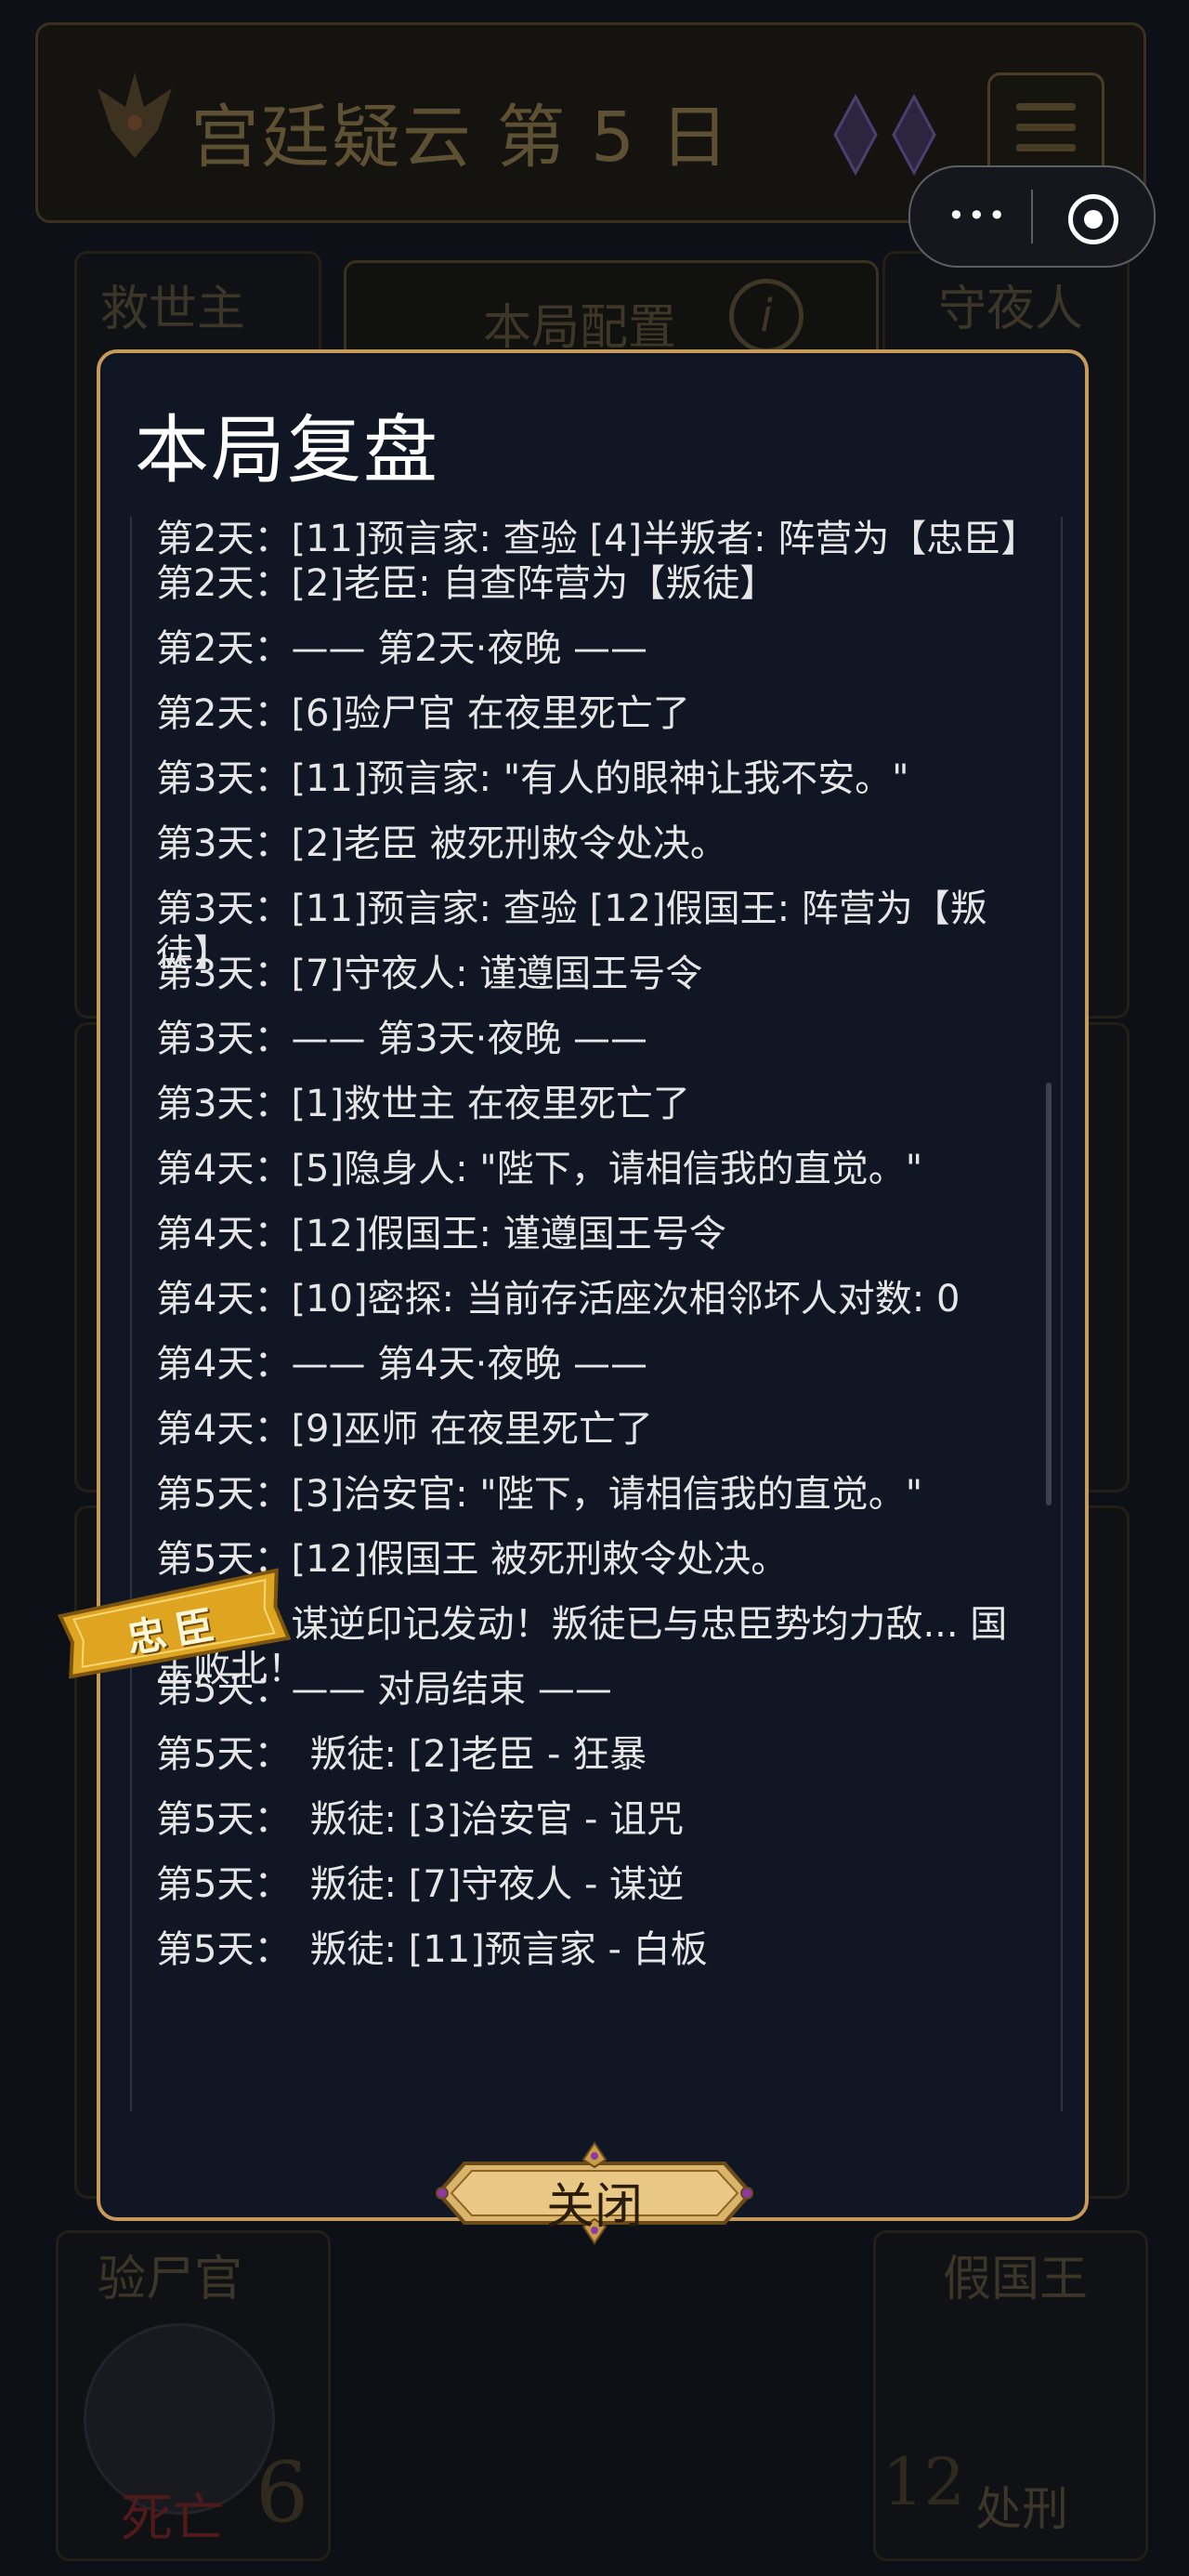  I want to click on trident-crest-icon, so click(135, 115).